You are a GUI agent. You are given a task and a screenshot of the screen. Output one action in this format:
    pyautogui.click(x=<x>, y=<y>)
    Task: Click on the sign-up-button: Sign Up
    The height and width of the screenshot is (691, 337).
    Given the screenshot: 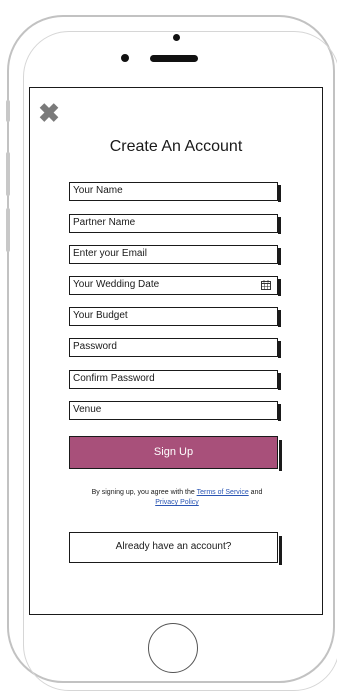 What is the action you would take?
    pyautogui.click(x=175, y=453)
    